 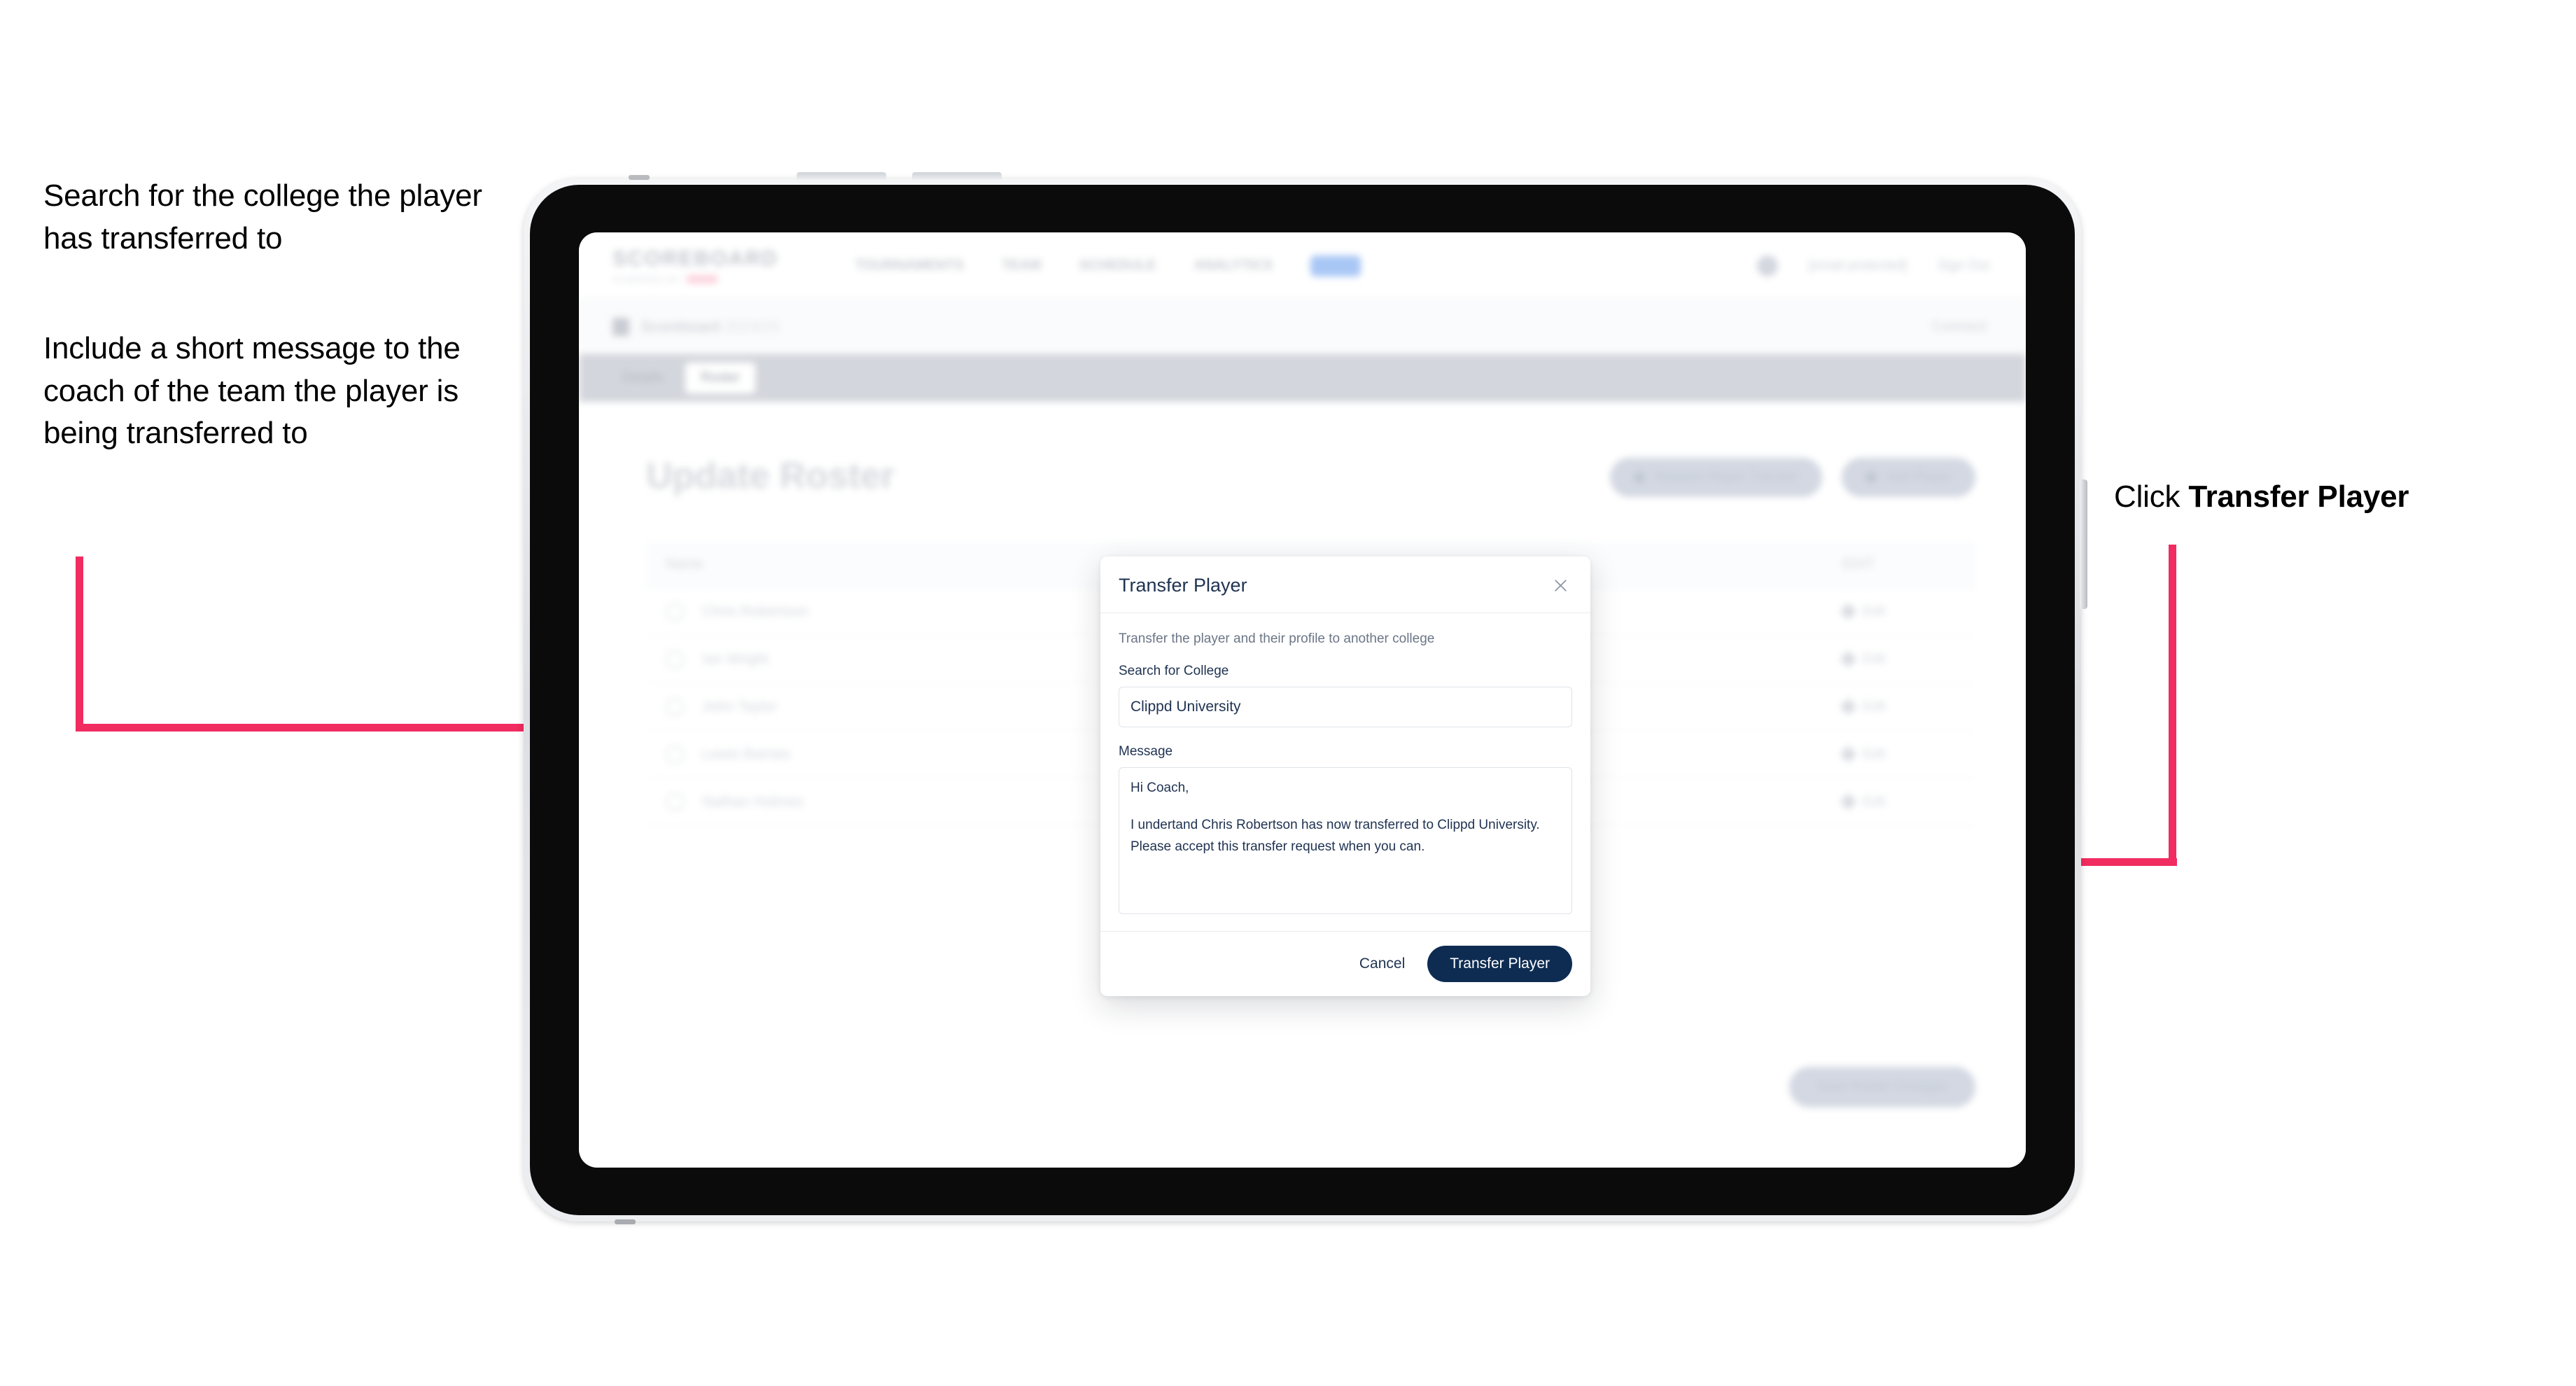 I want to click on left-arrow-vertical-segment, so click(x=79, y=644).